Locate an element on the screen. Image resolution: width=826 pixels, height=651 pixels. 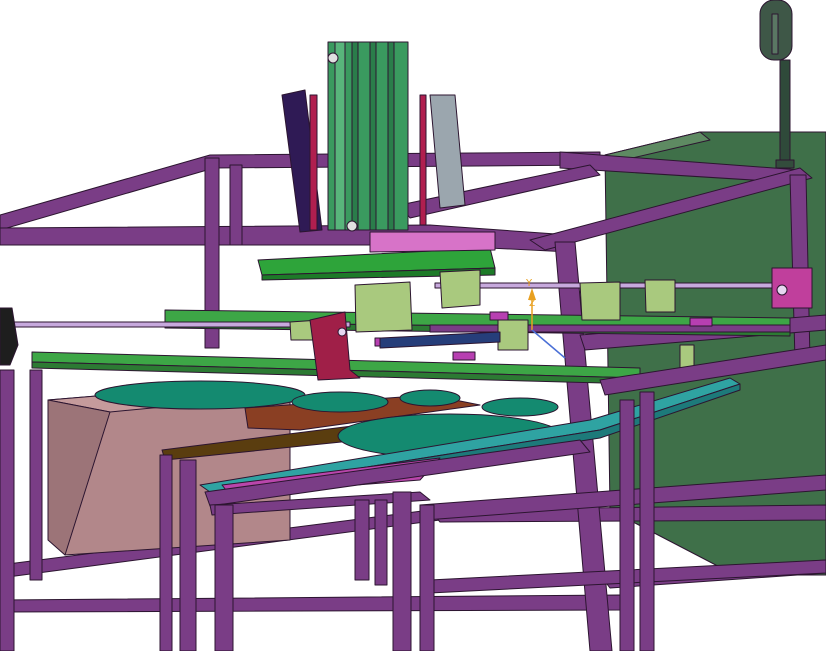
triad-z-label: Z is located at coordinates (532, 304).